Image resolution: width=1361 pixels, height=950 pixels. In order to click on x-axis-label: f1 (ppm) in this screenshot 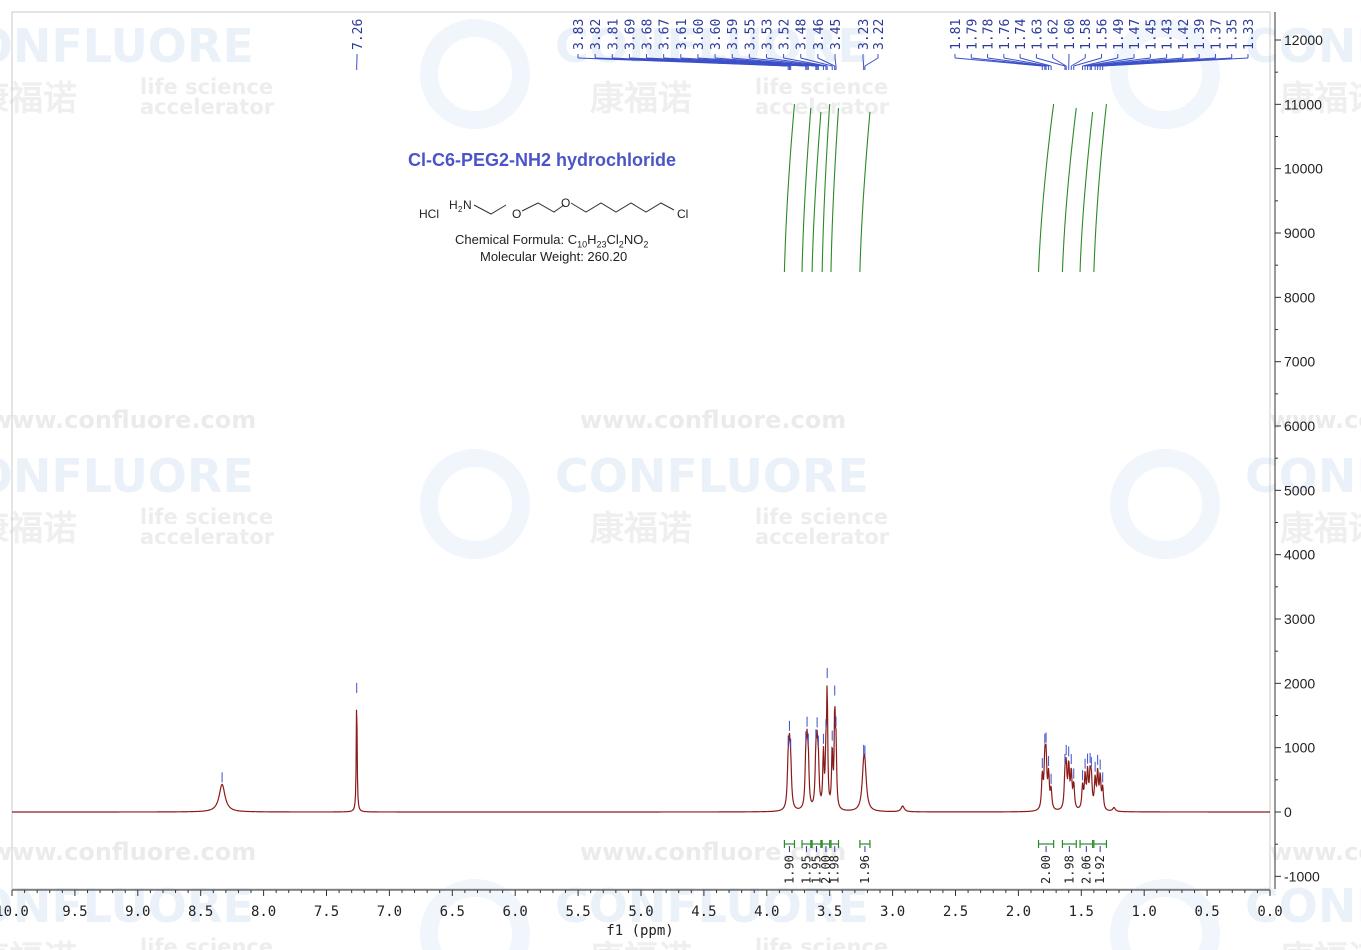, I will do `click(639, 931)`.